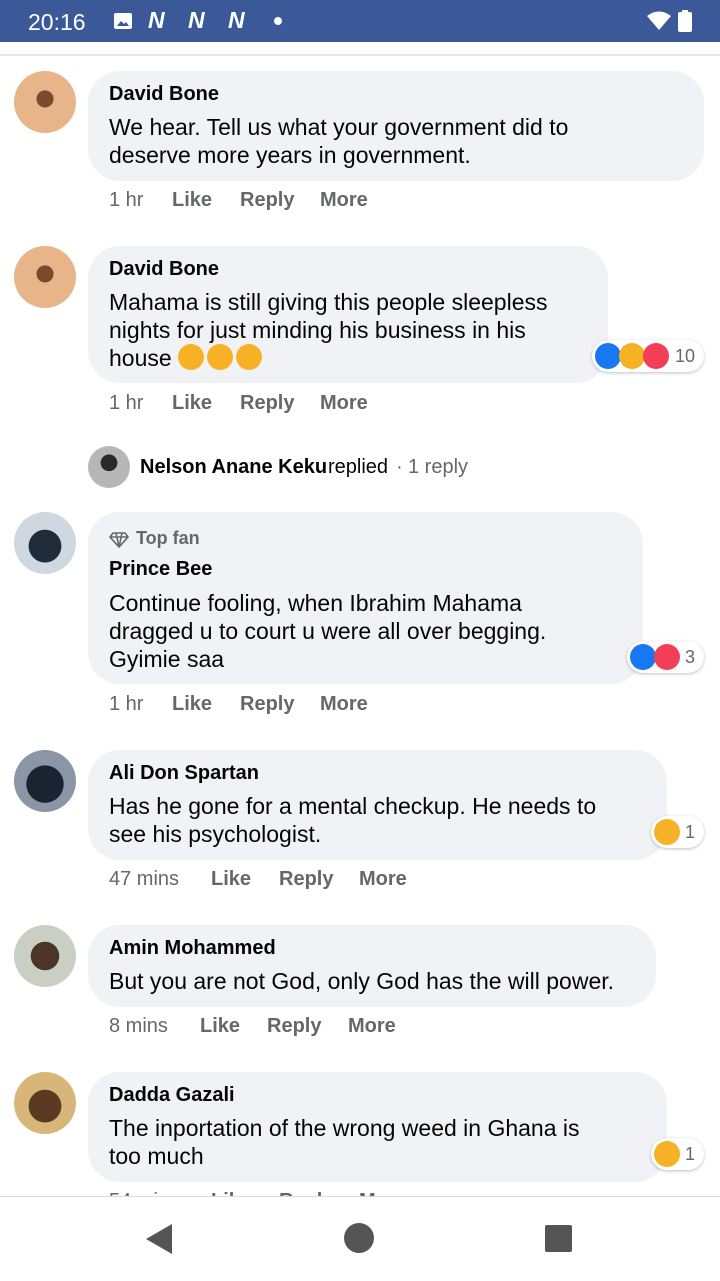 The width and height of the screenshot is (720, 1281). What do you see at coordinates (140, 358) in the screenshot?
I see `comment-text-end: house` at bounding box center [140, 358].